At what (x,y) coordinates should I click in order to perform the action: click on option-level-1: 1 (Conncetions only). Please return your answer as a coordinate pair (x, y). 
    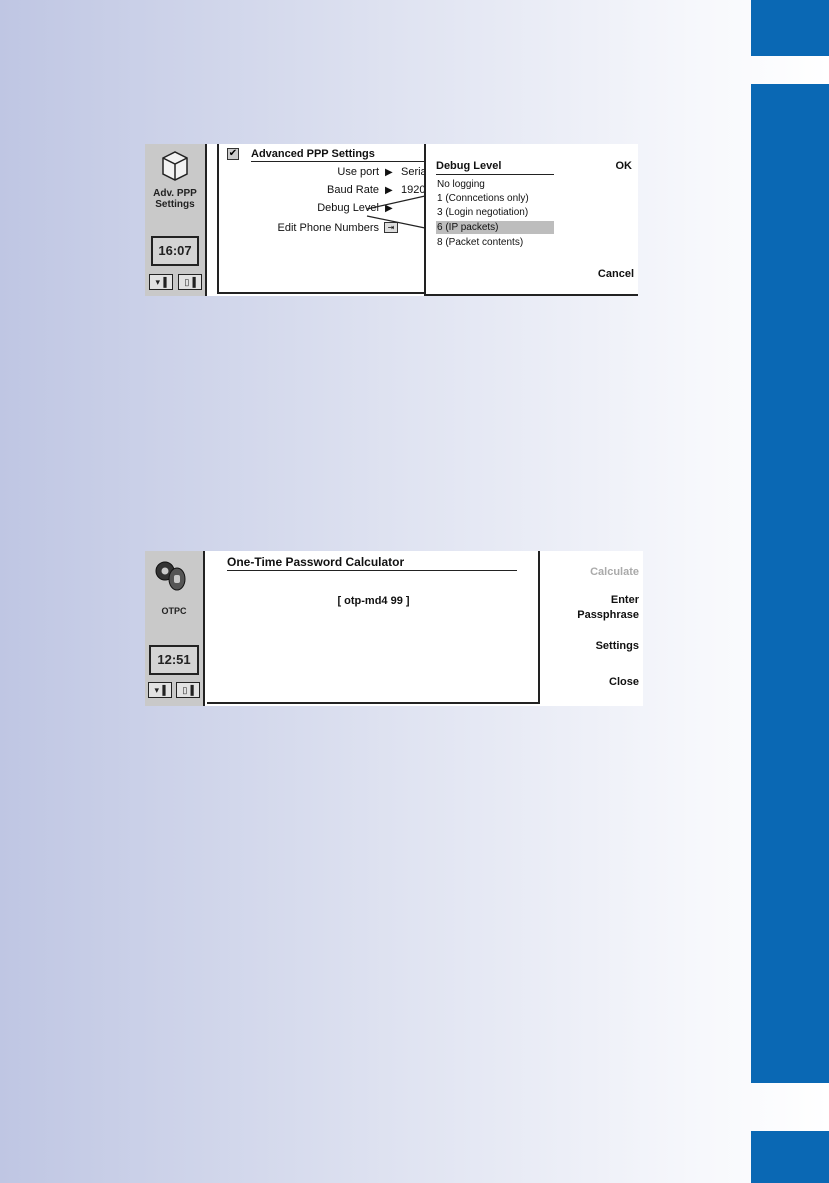
    Looking at the image, I should click on (482, 198).